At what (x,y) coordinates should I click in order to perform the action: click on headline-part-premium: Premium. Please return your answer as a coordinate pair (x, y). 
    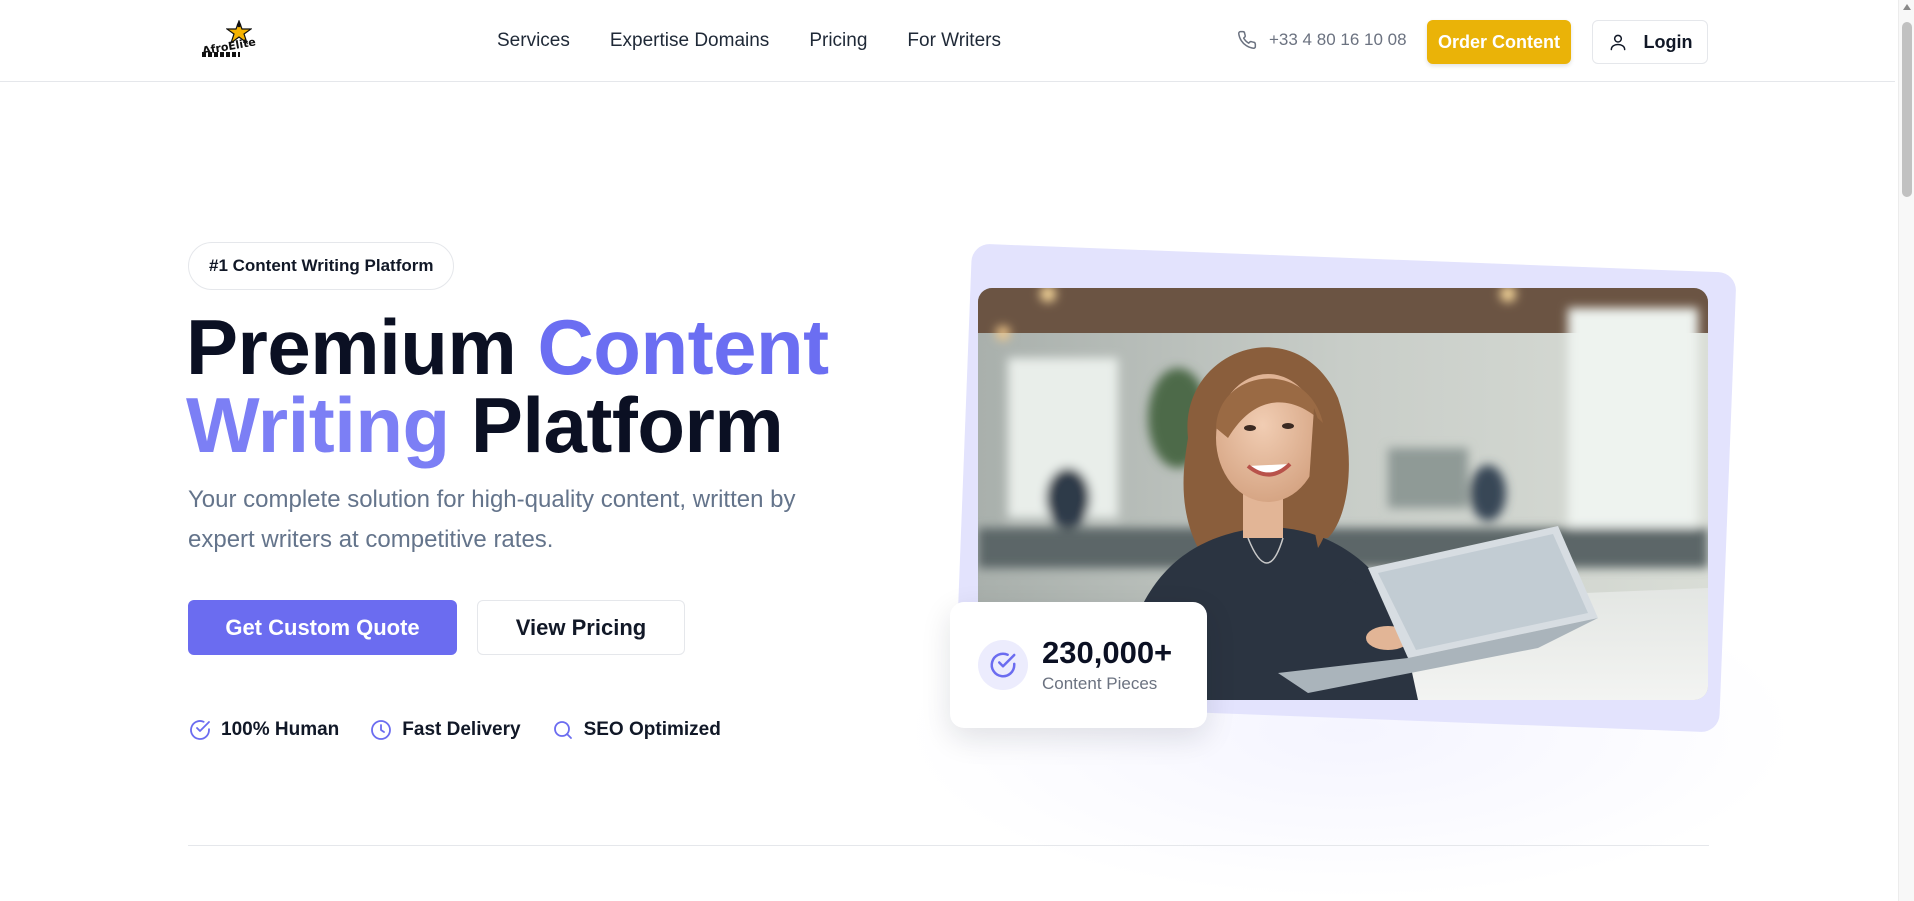
    Looking at the image, I should click on (362, 347).